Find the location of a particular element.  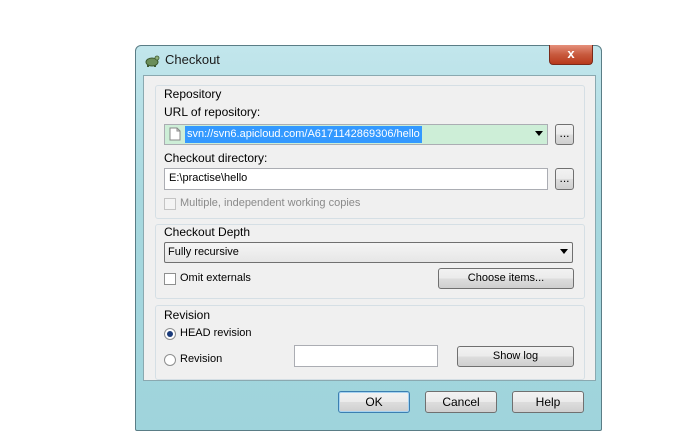

close-button: x is located at coordinates (571, 55).